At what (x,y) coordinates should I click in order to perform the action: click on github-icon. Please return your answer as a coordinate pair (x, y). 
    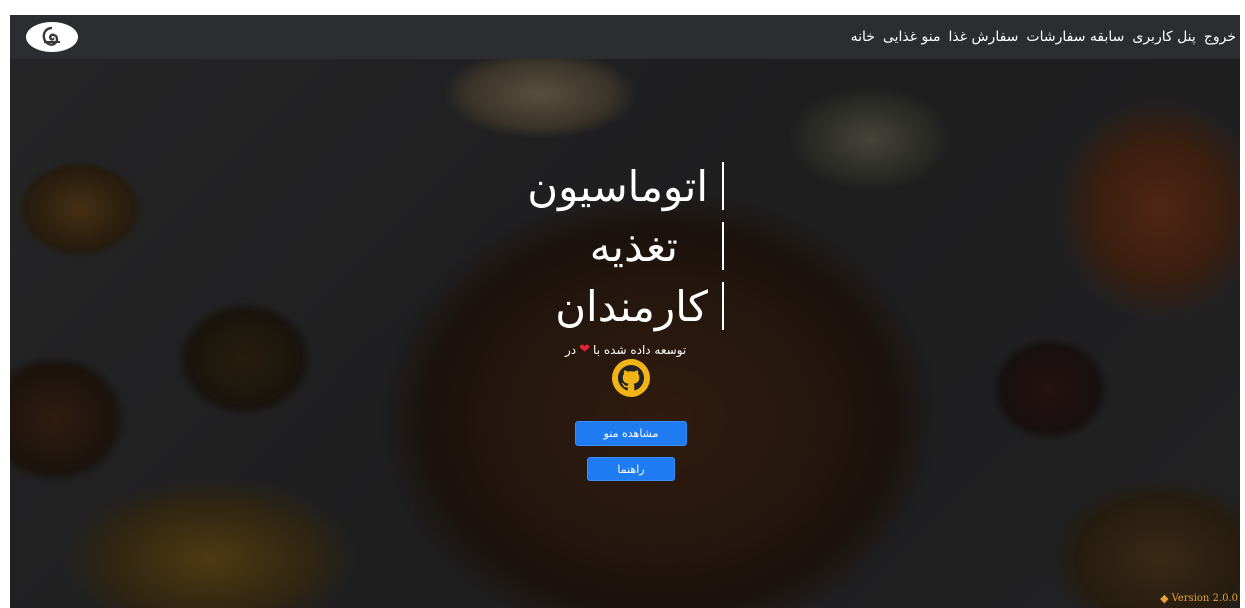
    Looking at the image, I should click on (631, 378).